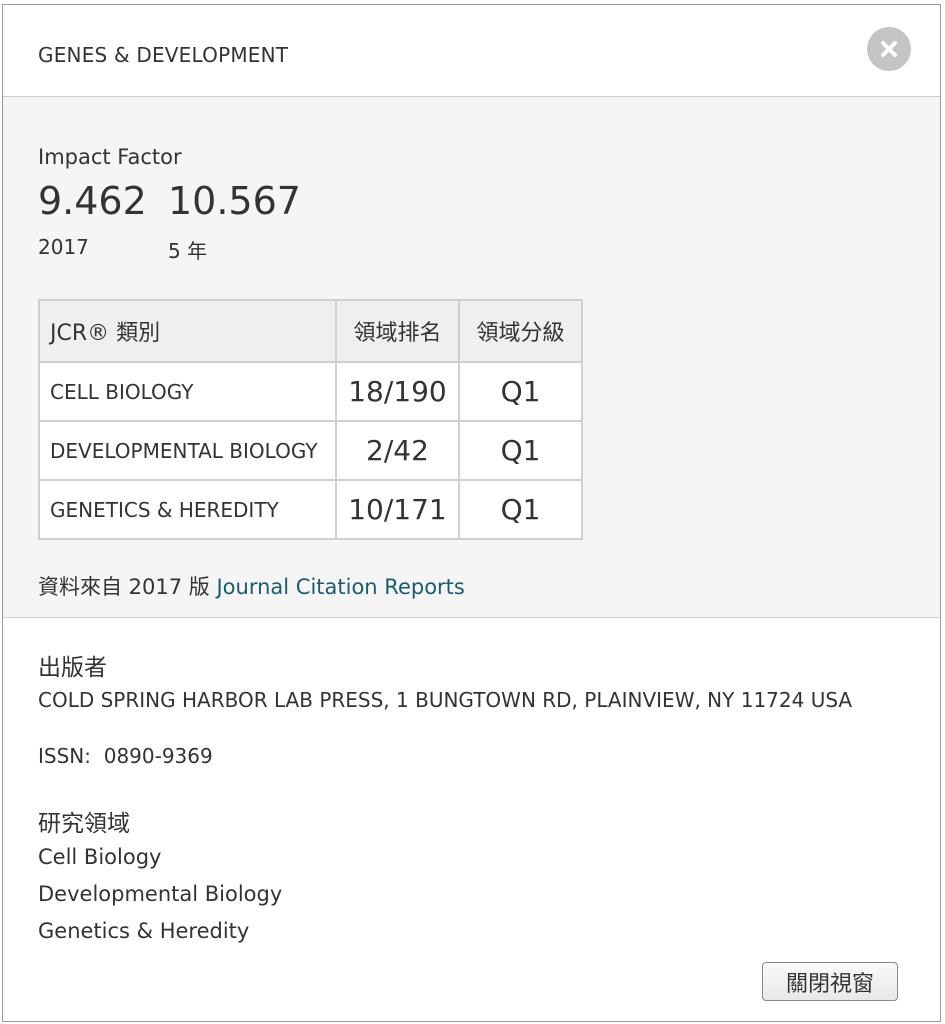 This screenshot has height=1024, width=945. I want to click on category-cell: GENETICS & HEREDITY, so click(187, 509).